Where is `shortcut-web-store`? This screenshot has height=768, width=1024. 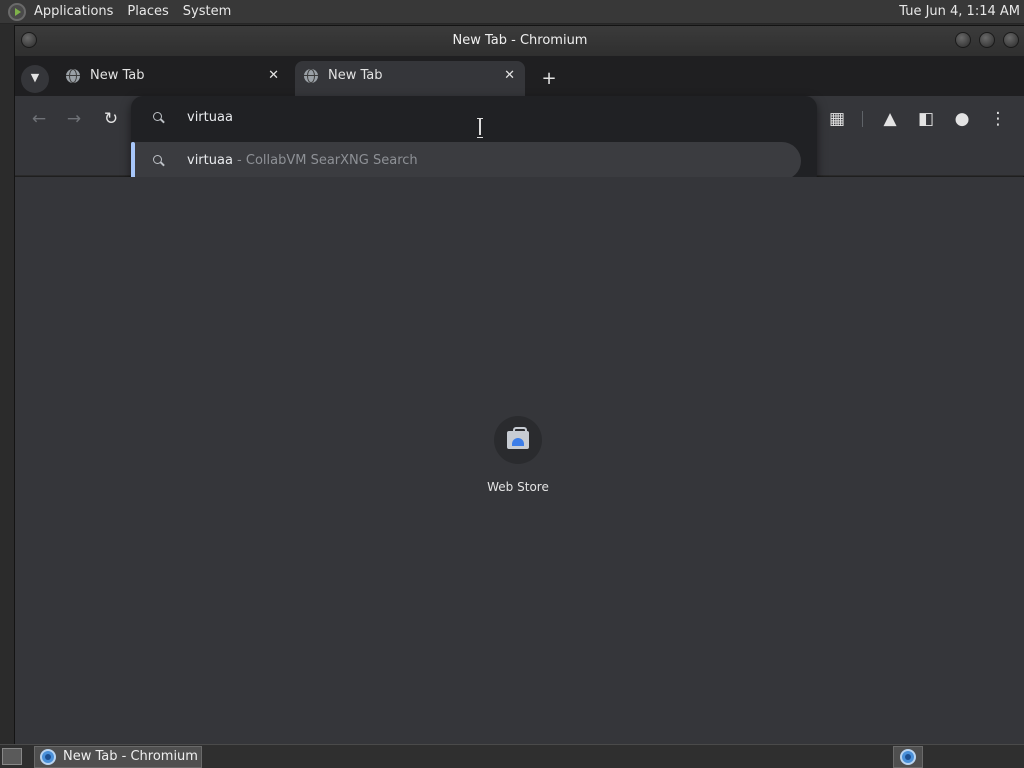 shortcut-web-store is located at coordinates (518, 440).